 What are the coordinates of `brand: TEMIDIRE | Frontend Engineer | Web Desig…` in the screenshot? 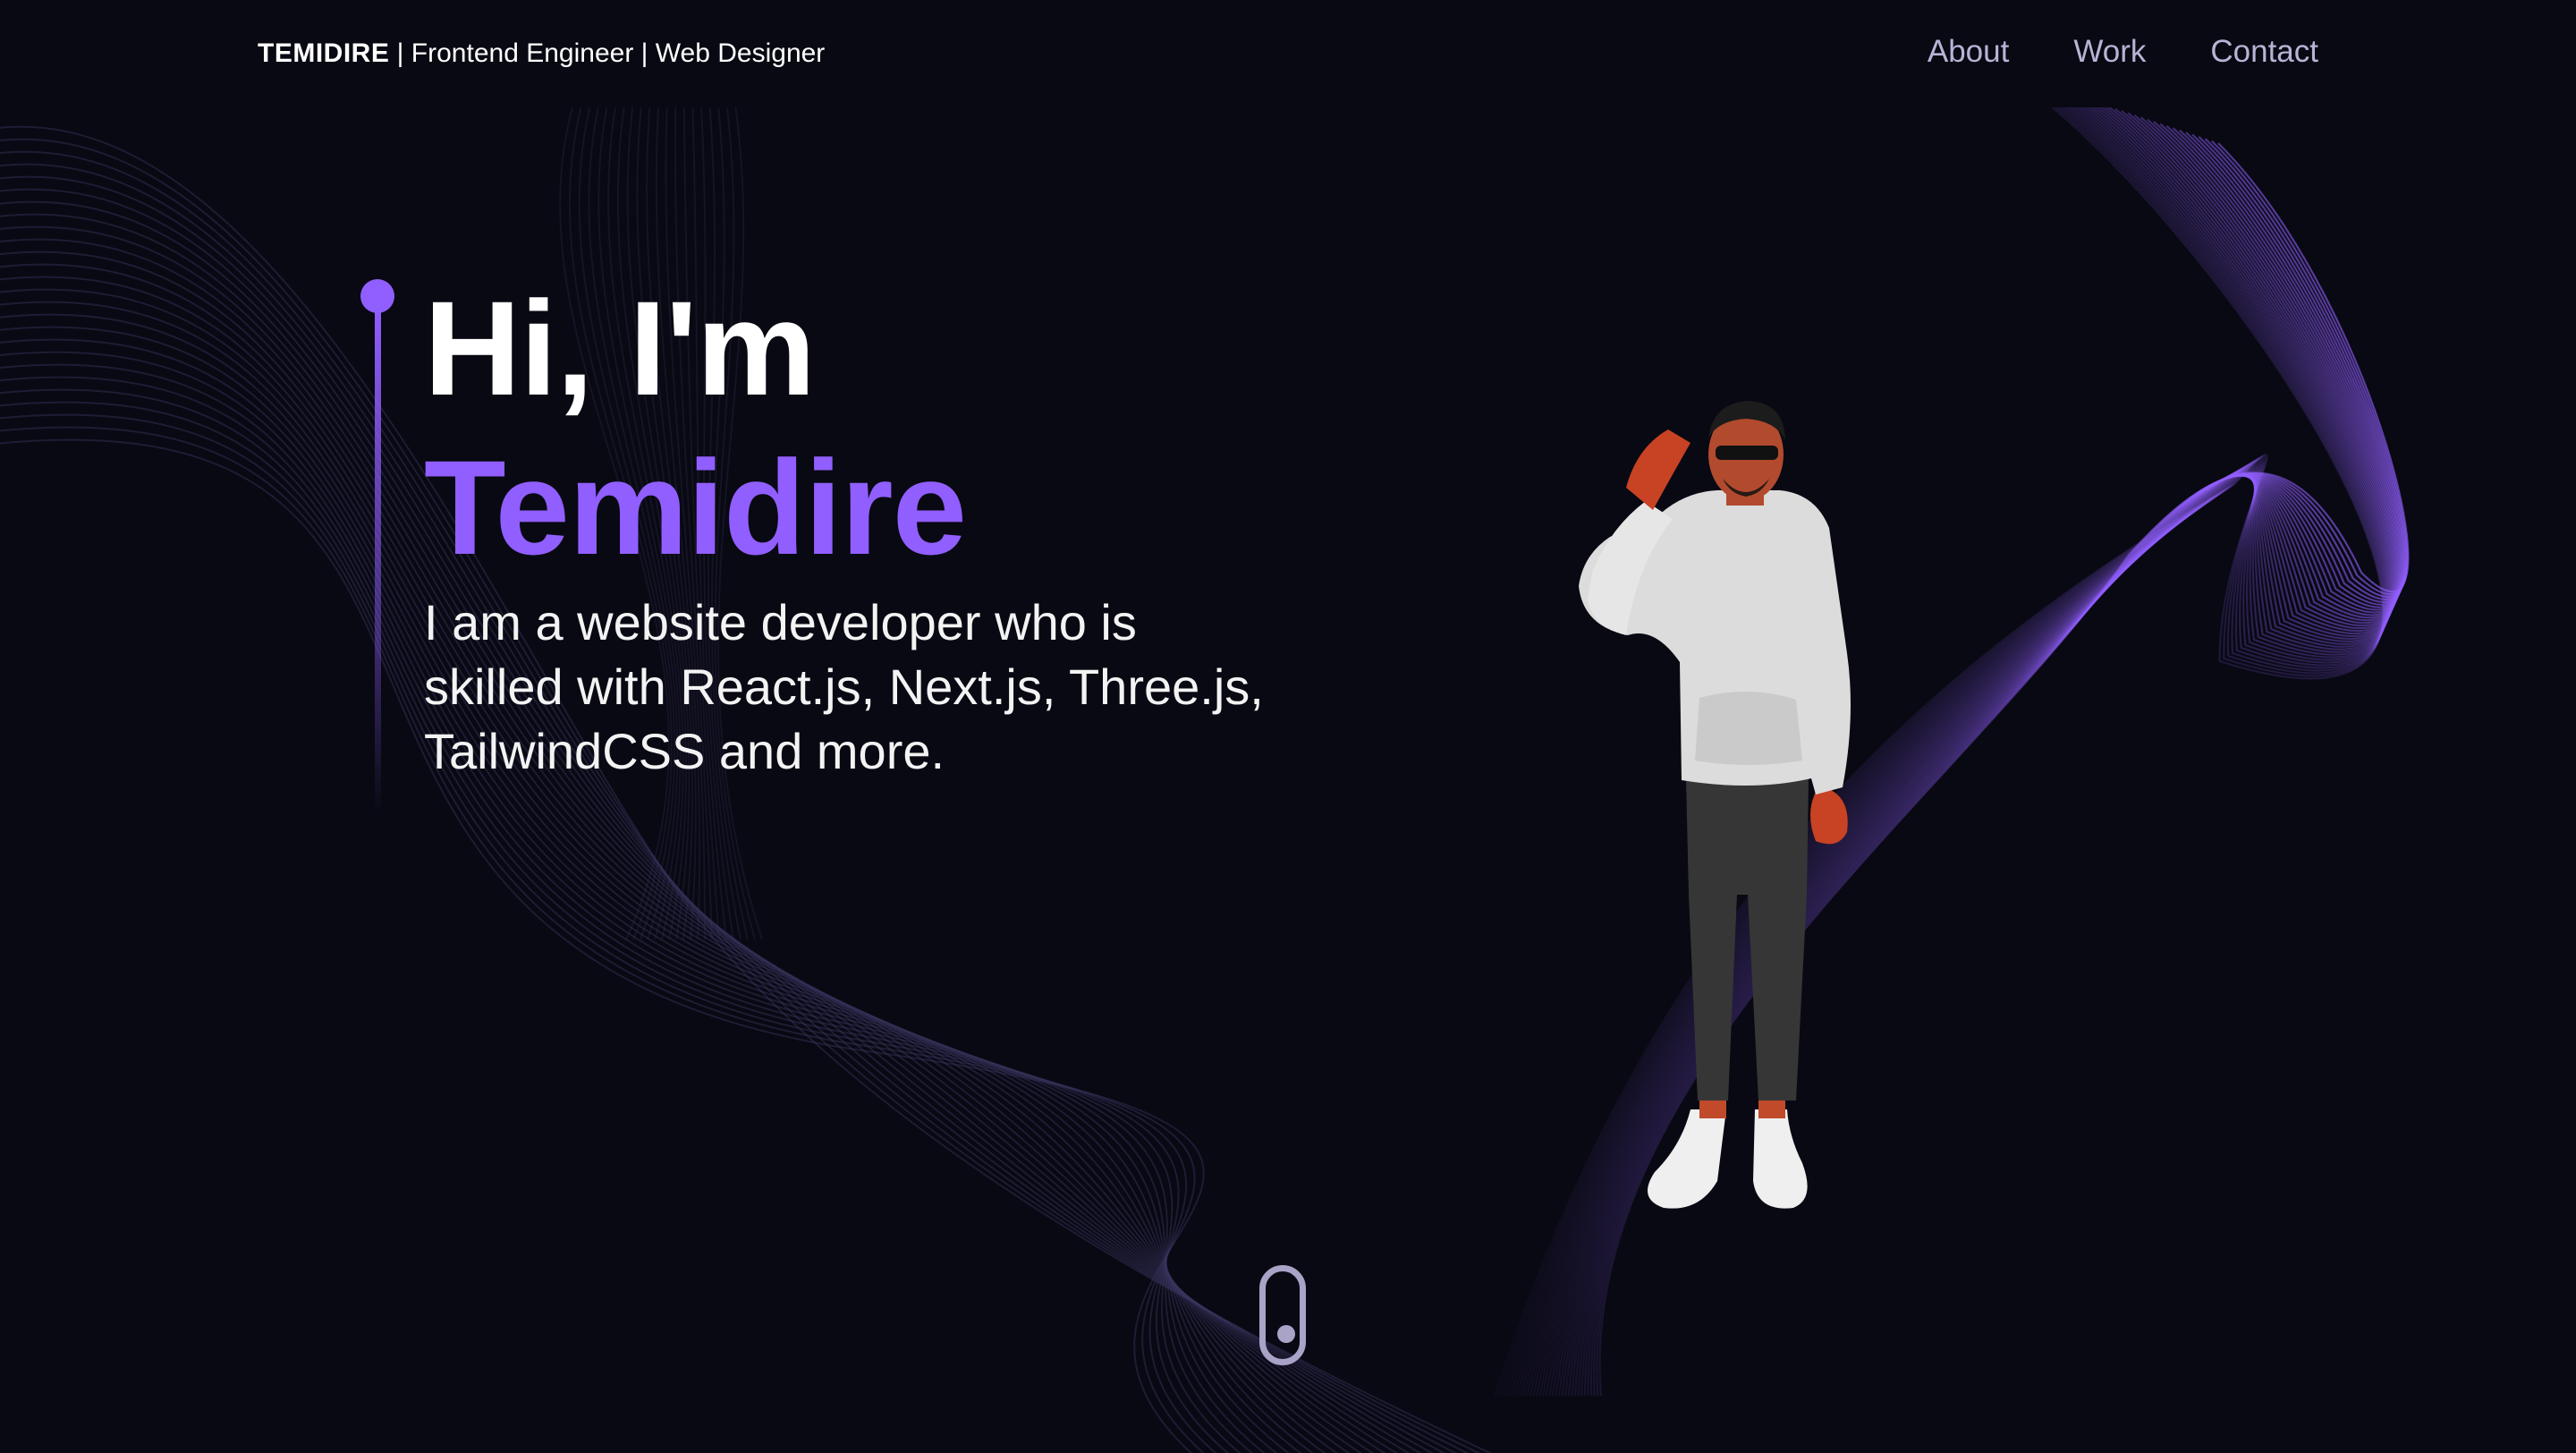 It's located at (541, 54).